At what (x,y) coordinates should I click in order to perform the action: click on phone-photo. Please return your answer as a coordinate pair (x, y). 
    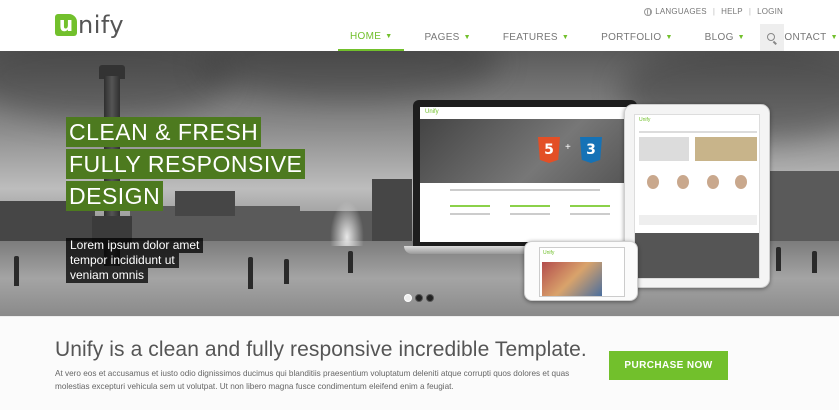
    Looking at the image, I should click on (572, 279).